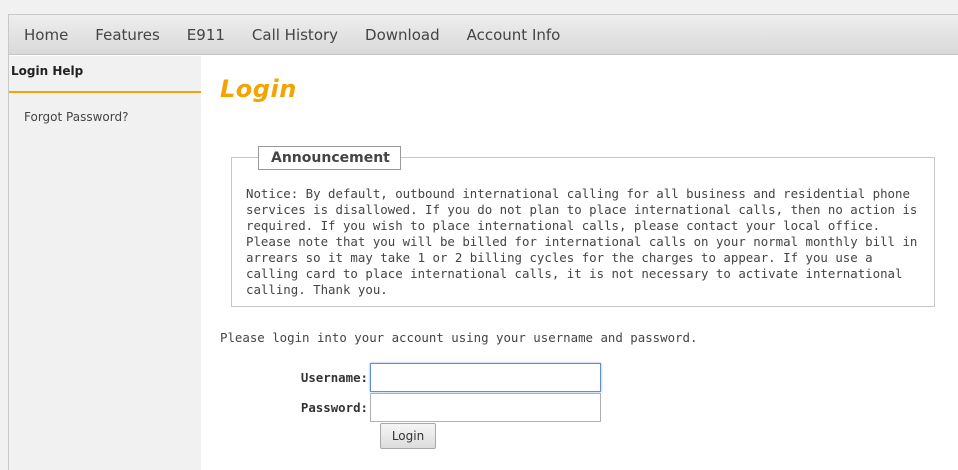 The width and height of the screenshot is (958, 470). What do you see at coordinates (295, 35) in the screenshot?
I see `nav-call-history: Call History` at bounding box center [295, 35].